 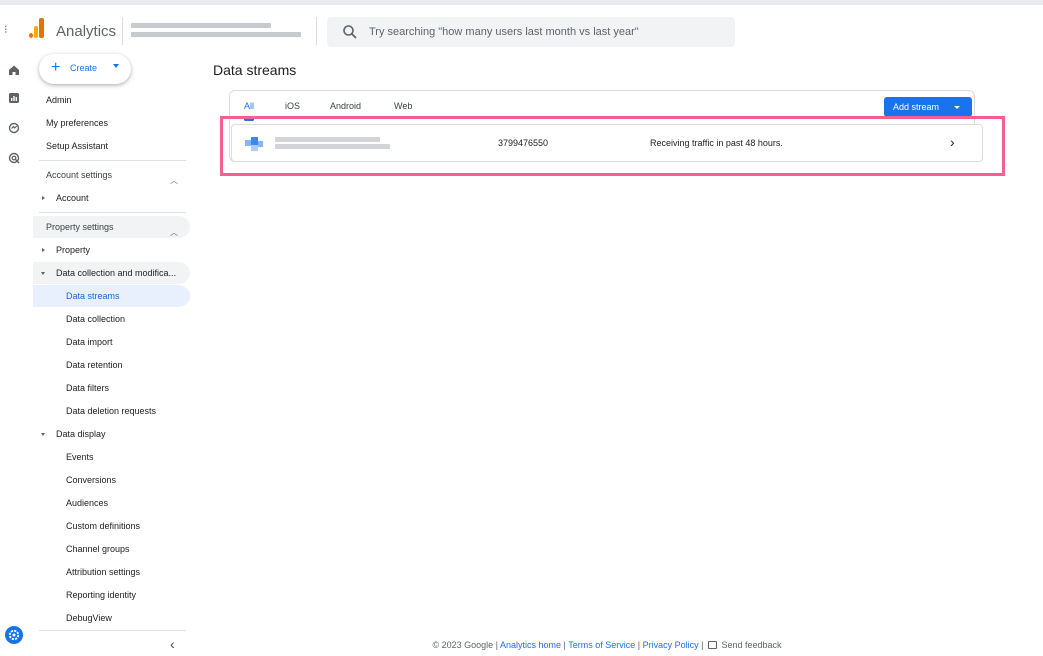 What do you see at coordinates (85, 69) in the screenshot?
I see `create-button: + Create` at bounding box center [85, 69].